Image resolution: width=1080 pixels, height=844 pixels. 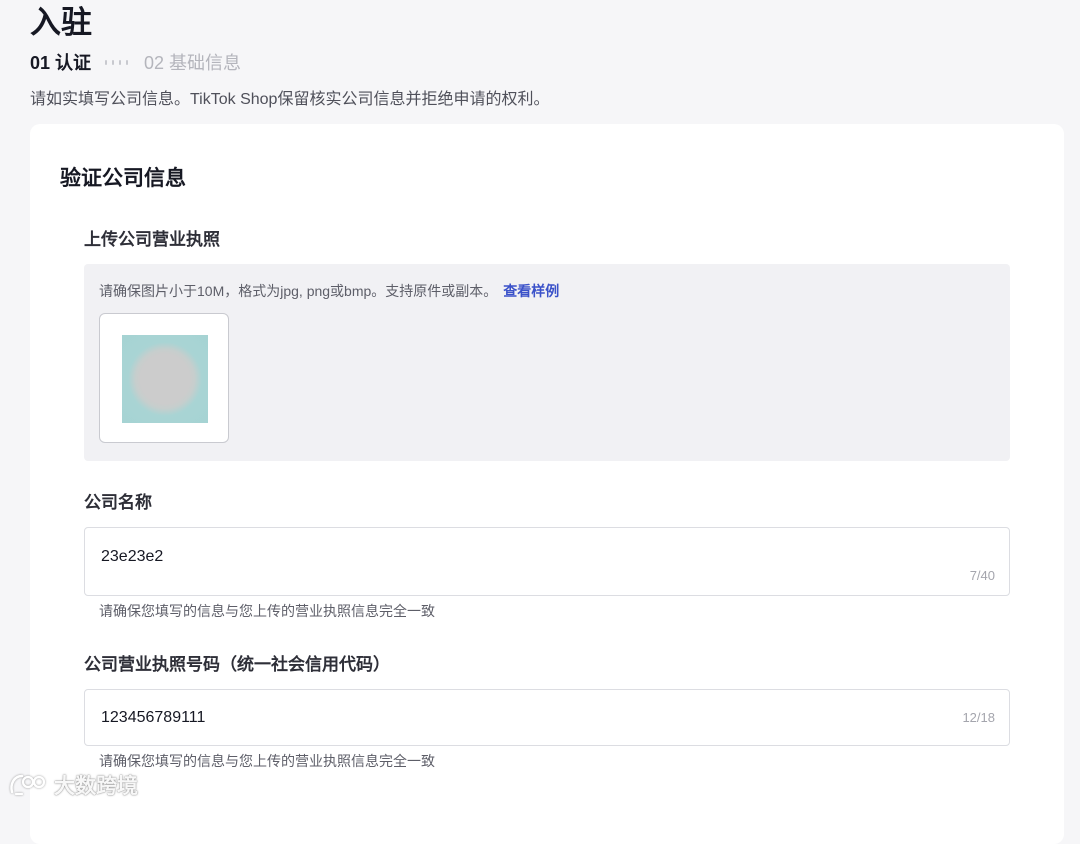 I want to click on upload-label: 上传公司营业执照, so click(x=152, y=239).